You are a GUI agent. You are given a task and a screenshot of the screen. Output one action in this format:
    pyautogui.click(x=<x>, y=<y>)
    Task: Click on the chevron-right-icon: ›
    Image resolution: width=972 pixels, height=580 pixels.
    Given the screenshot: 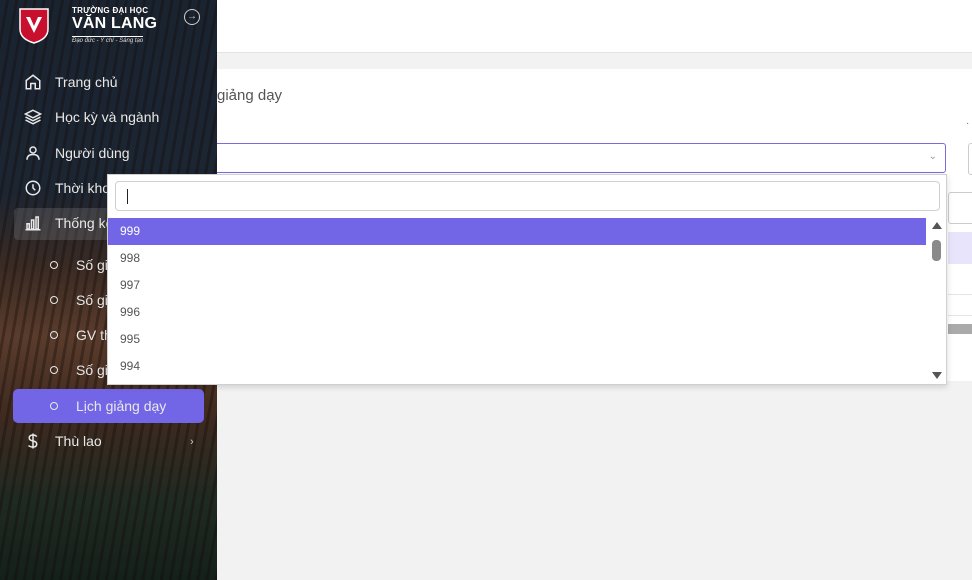 What is the action you would take?
    pyautogui.click(x=192, y=442)
    